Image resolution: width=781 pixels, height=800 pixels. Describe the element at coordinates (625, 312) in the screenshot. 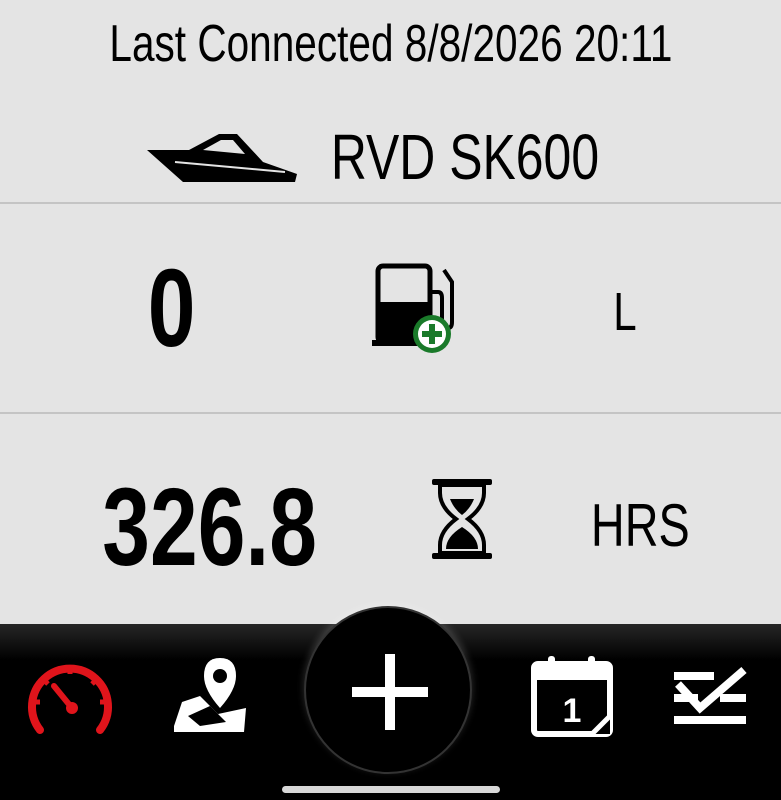

I see `fuel-unit: L` at that location.